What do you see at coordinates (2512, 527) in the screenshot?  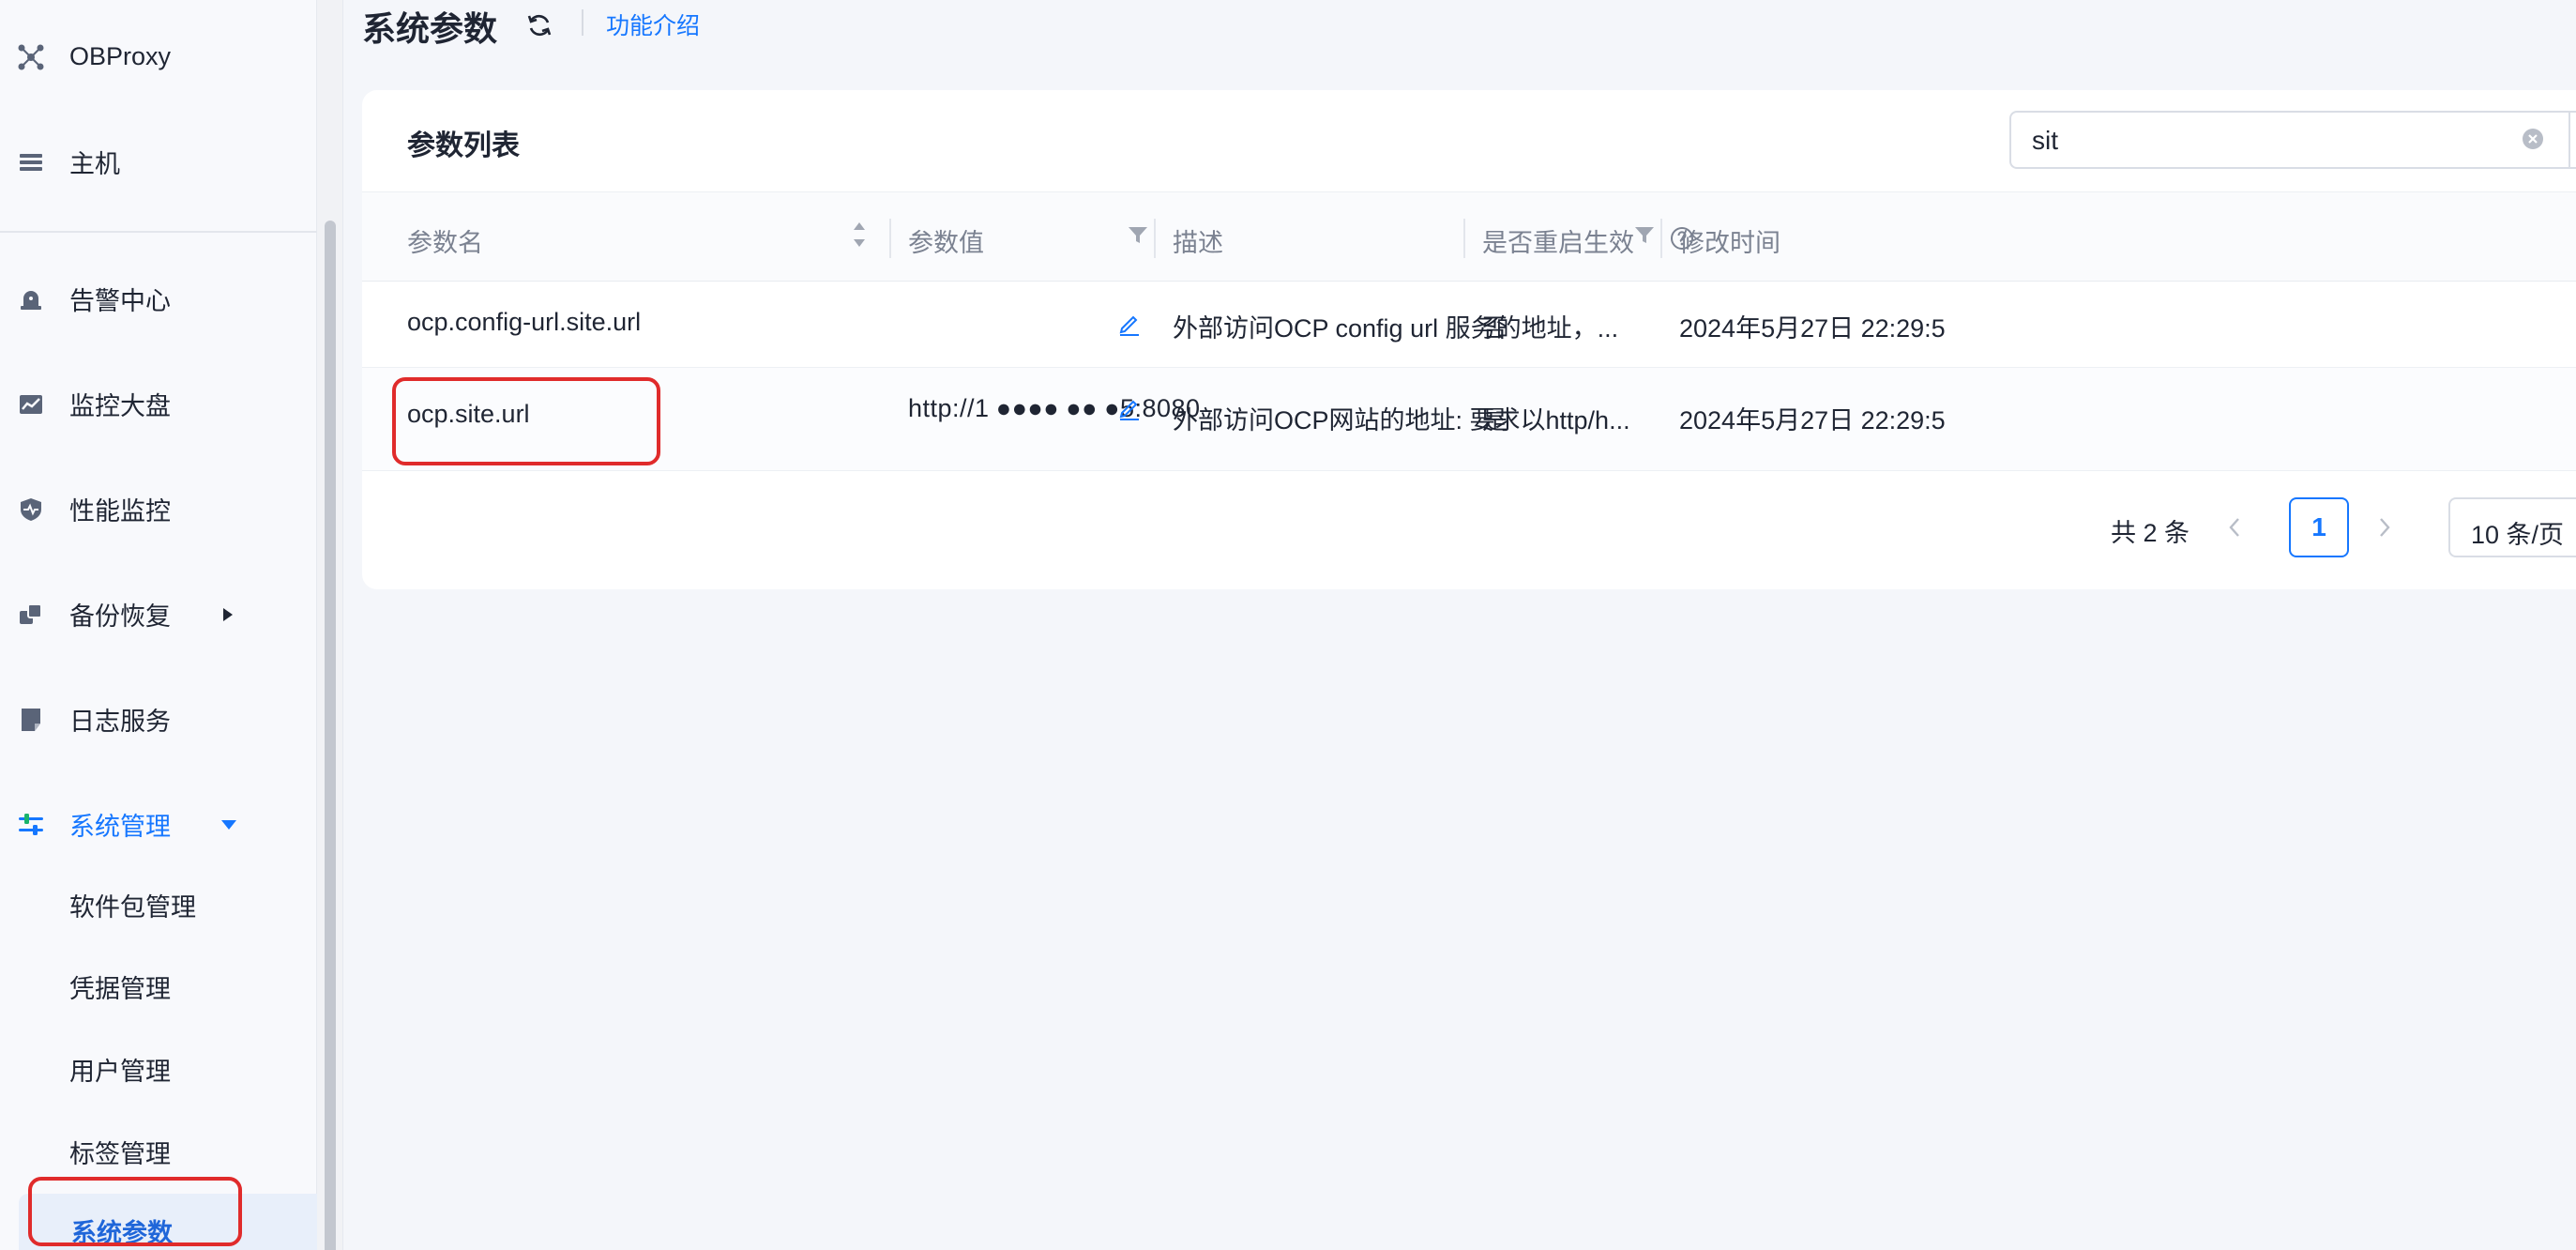 I see `page-size-select: 10 条/页` at bounding box center [2512, 527].